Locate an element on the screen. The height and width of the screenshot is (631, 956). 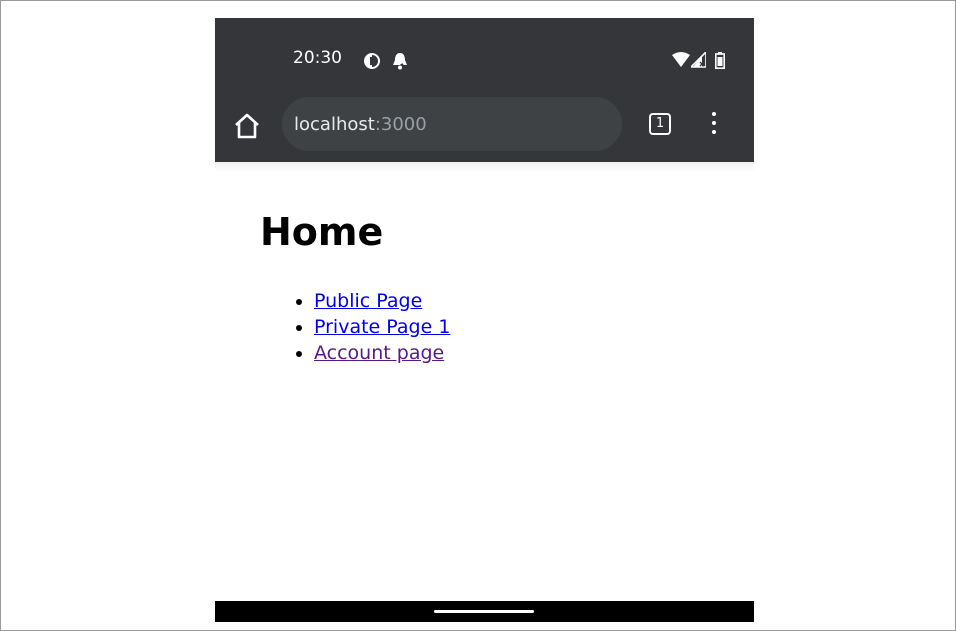
public-page-link: Public Page is located at coordinates (368, 301).